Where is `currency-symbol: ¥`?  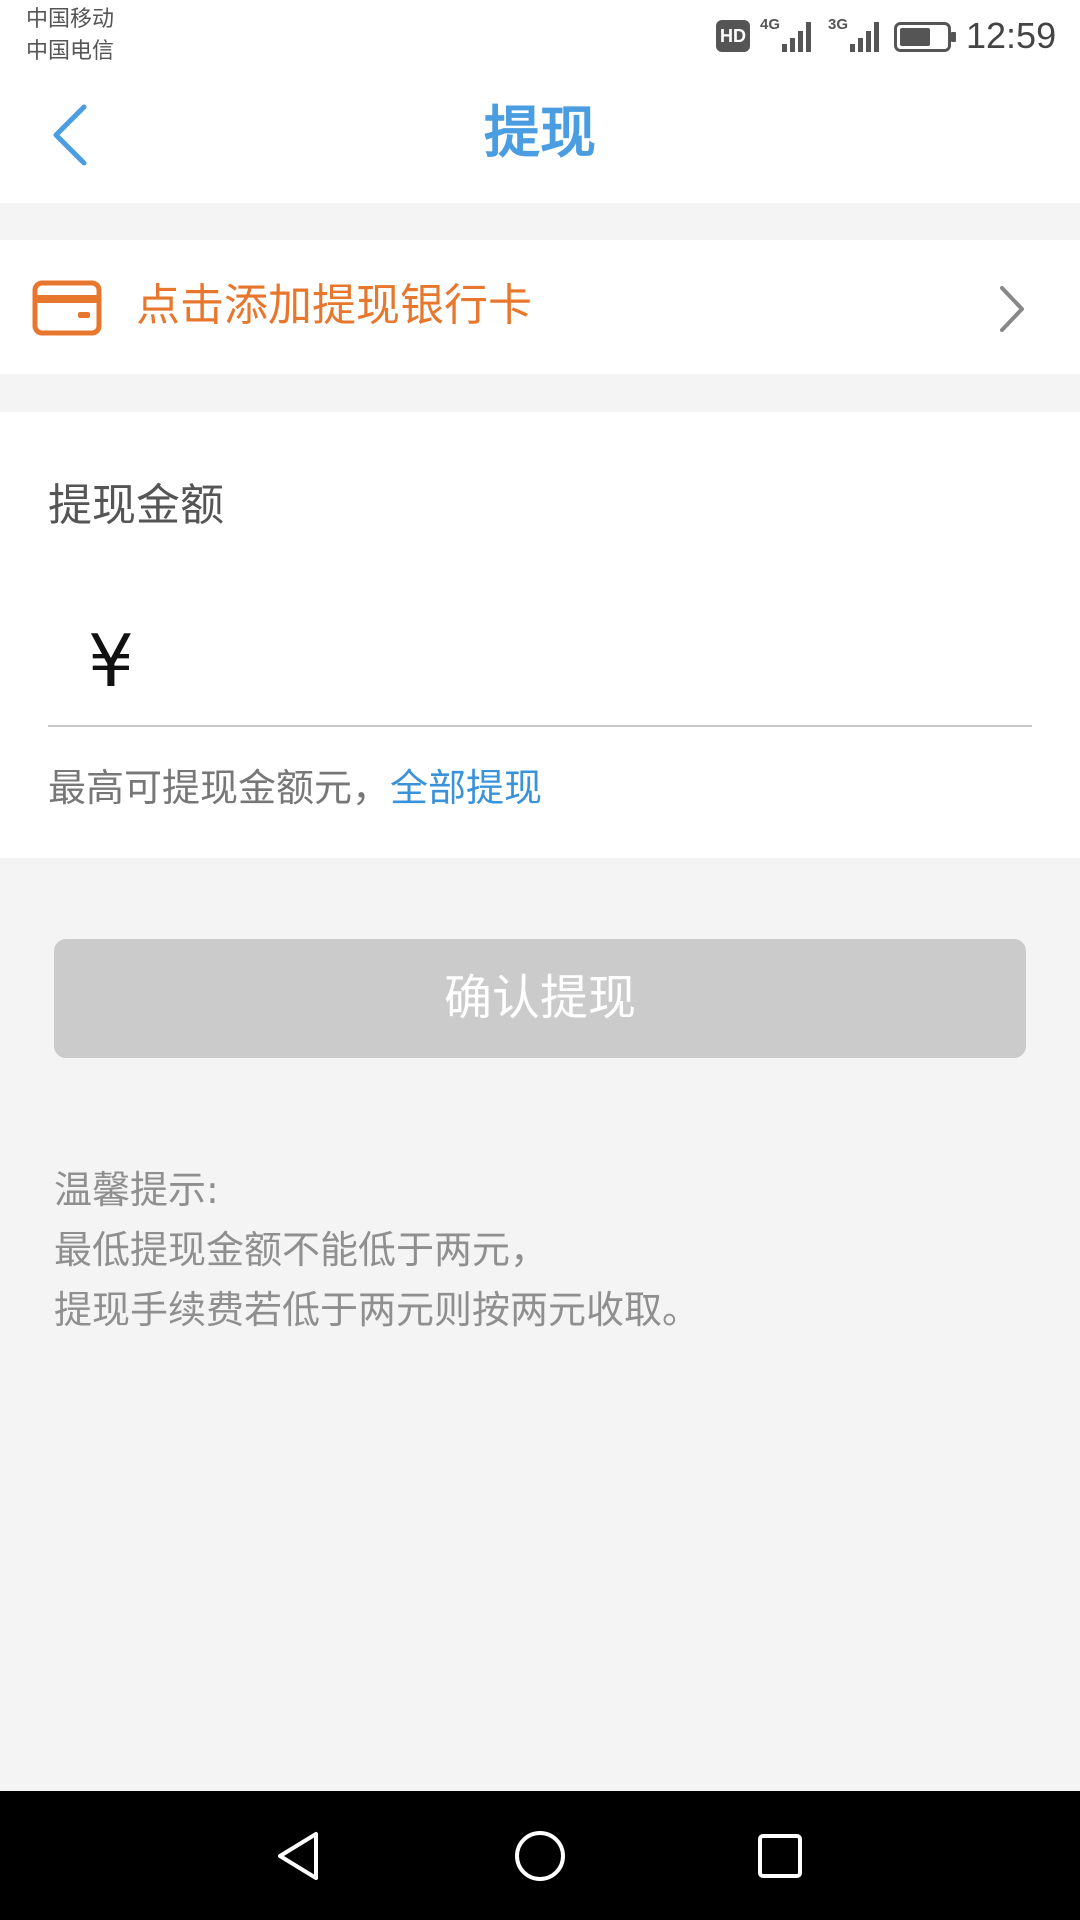 currency-symbol: ¥ is located at coordinates (111, 661).